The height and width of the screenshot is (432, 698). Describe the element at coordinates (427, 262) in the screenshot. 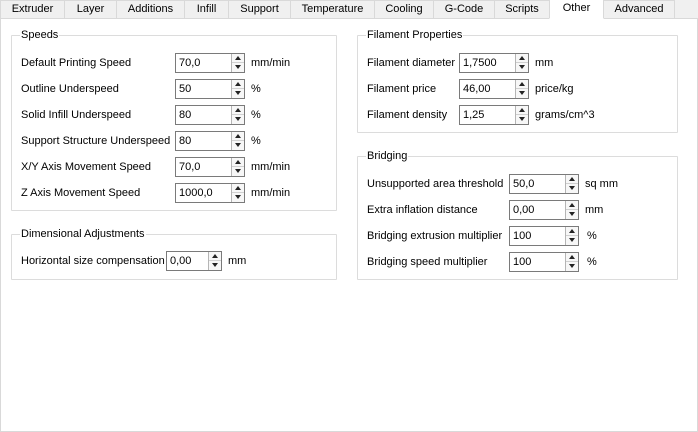

I see `bridging-speed-multiplier-label: Bridging speed multiplier` at that location.